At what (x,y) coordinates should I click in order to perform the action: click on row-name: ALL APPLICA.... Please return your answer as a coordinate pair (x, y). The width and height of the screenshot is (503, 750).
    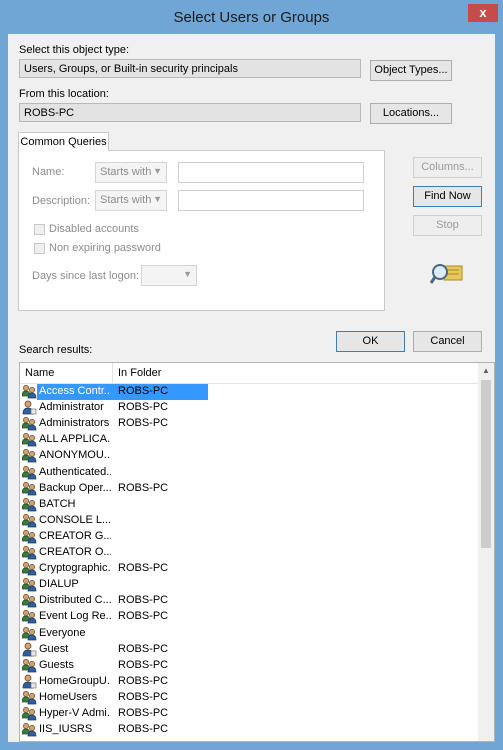
    Looking at the image, I should click on (75, 439).